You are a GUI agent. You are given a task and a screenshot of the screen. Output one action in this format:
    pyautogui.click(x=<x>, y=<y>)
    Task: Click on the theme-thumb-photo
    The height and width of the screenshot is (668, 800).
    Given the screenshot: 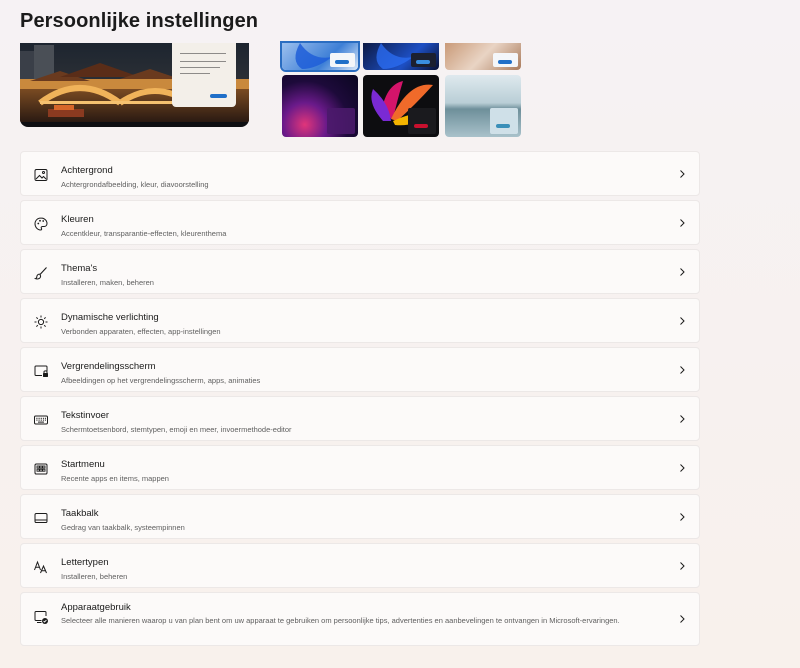 What is the action you would take?
    pyautogui.click(x=483, y=56)
    